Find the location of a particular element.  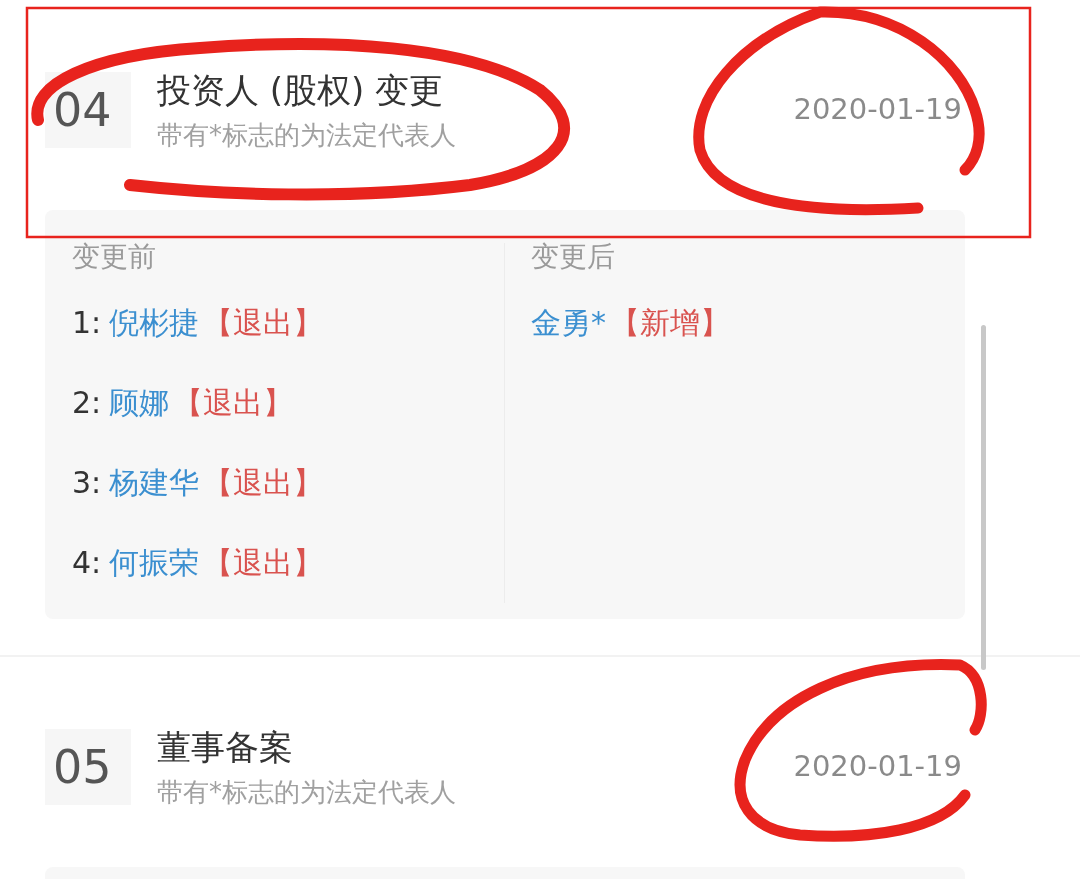

entry-index: 3: is located at coordinates (87, 483).